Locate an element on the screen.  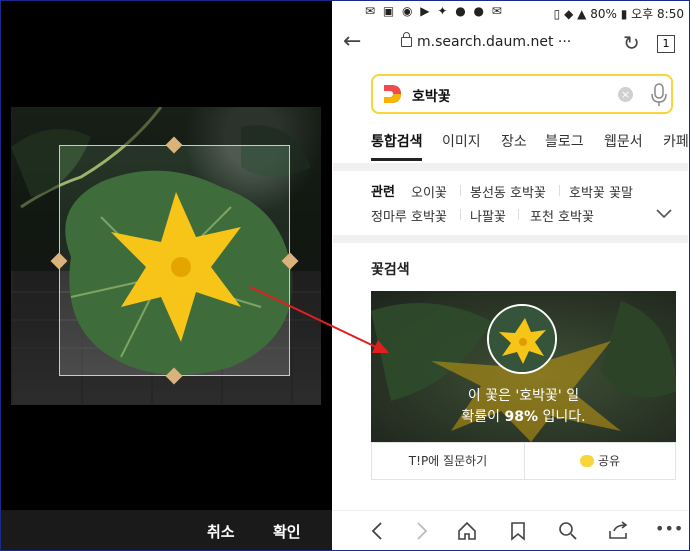
chevron-down-icon is located at coordinates (664, 214).